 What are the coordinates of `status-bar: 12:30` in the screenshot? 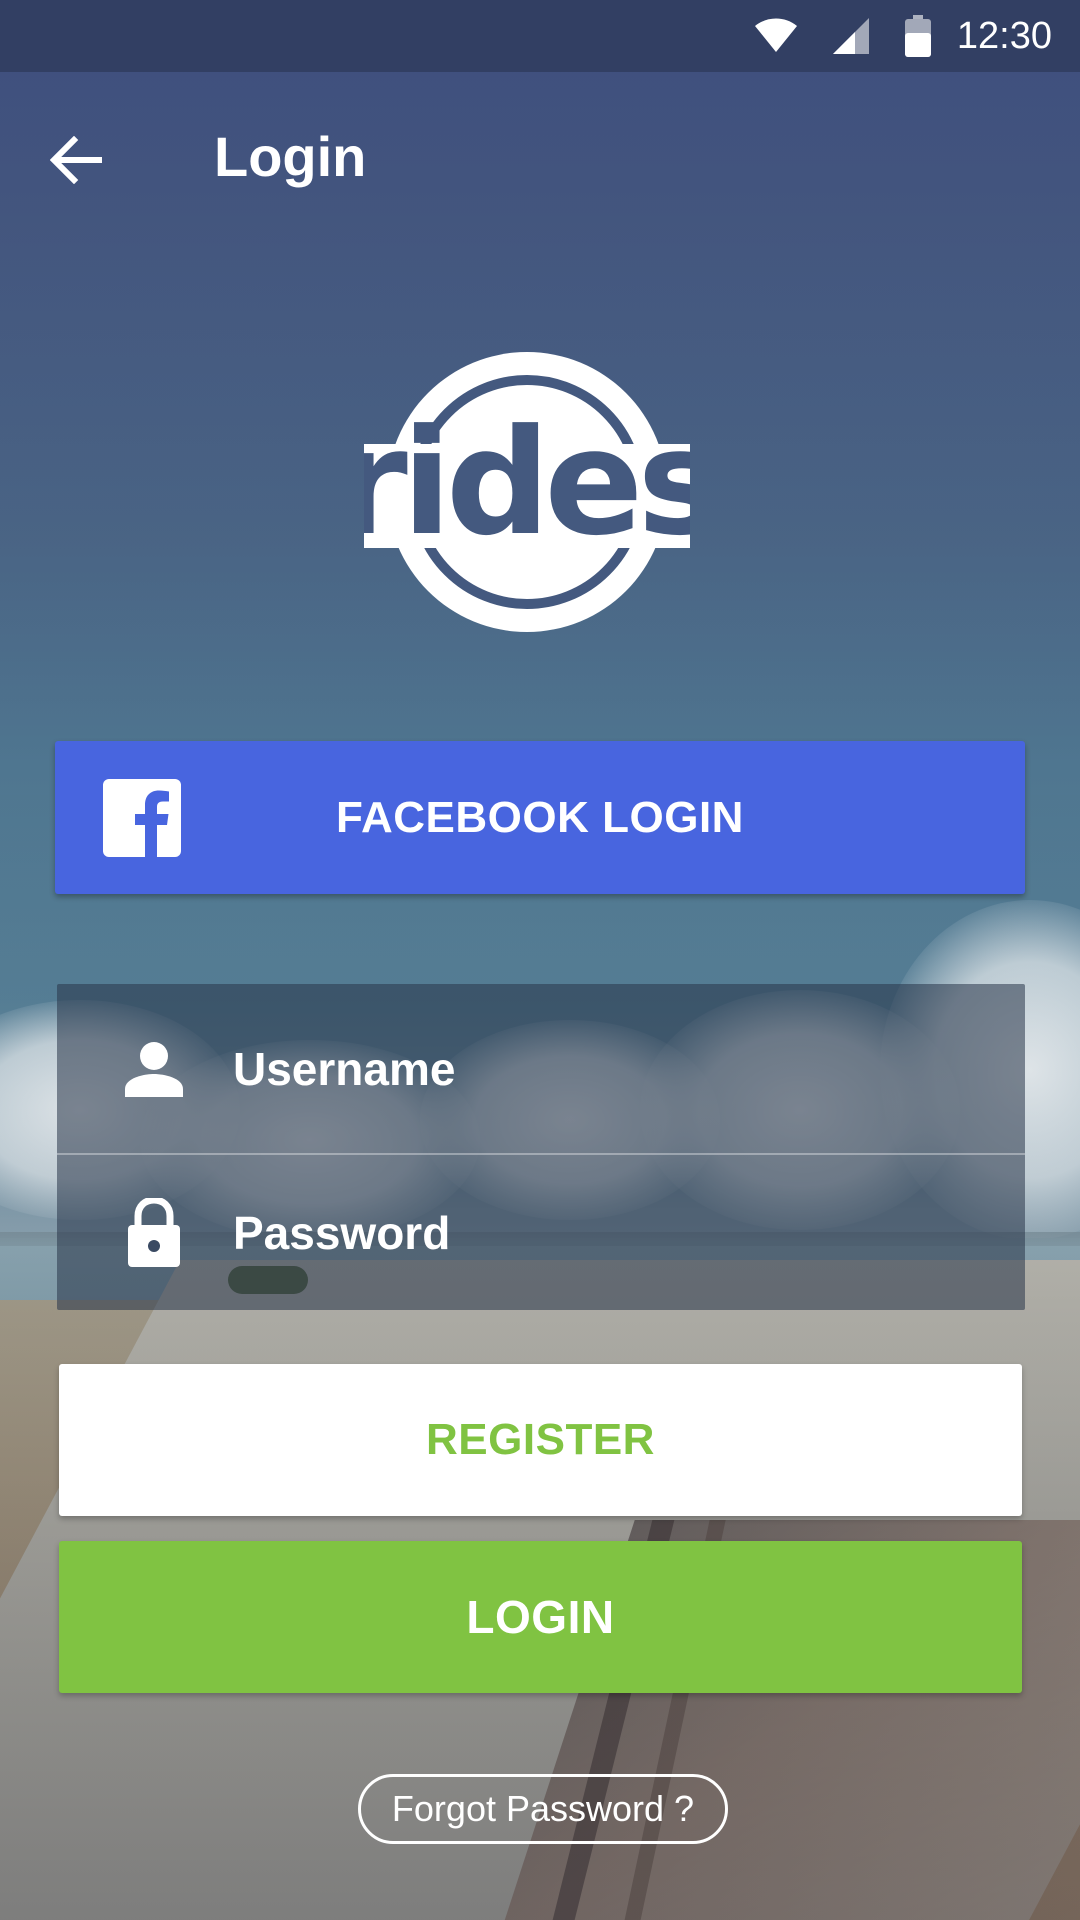 It's located at (540, 36).